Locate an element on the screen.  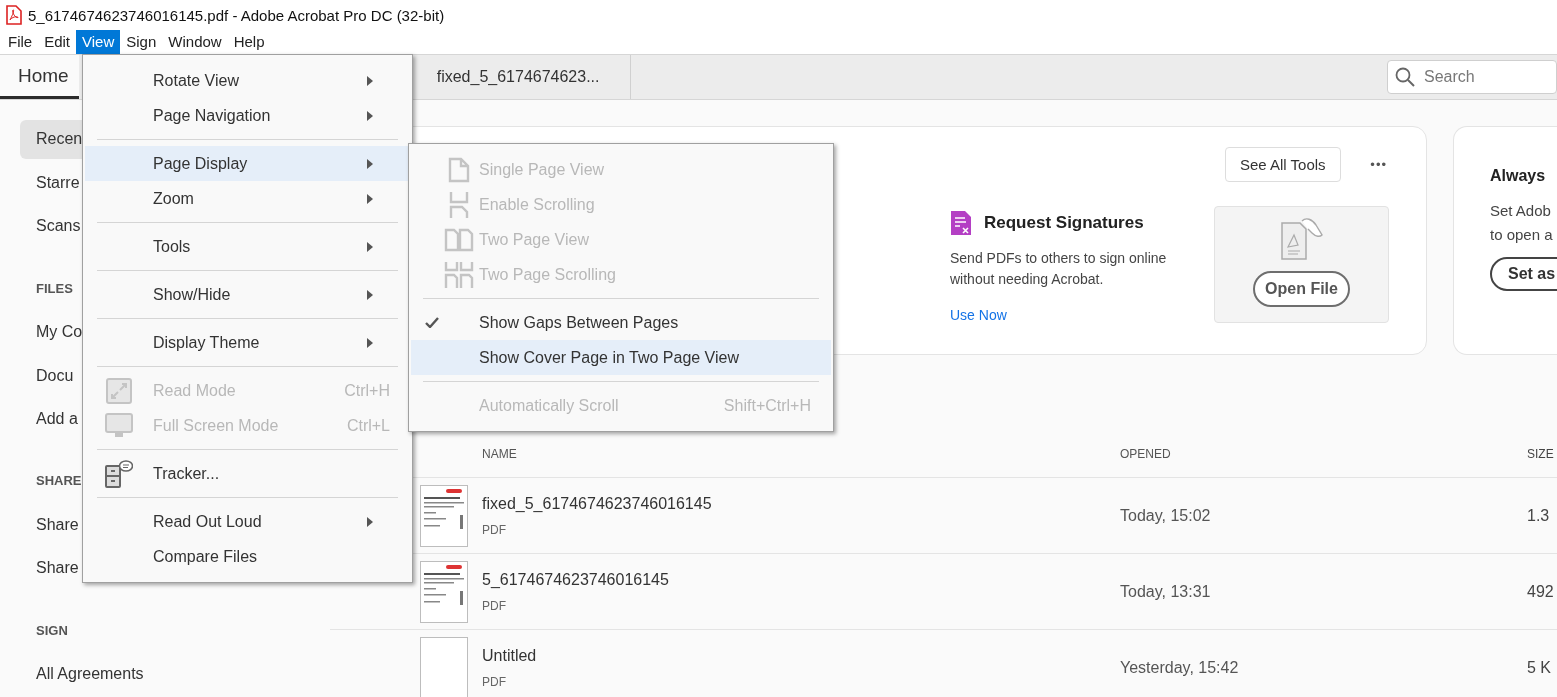
menu-bar-item: Sign is located at coordinates (141, 42).